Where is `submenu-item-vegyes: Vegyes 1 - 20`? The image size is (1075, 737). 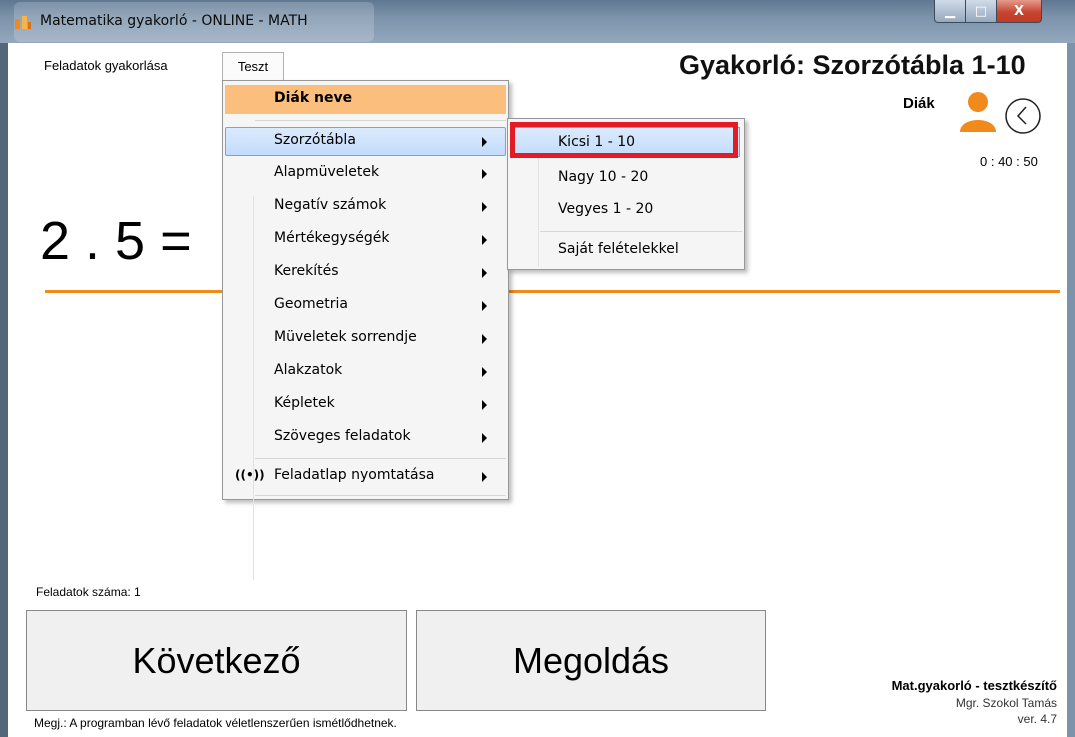 submenu-item-vegyes: Vegyes 1 - 20 is located at coordinates (625, 210).